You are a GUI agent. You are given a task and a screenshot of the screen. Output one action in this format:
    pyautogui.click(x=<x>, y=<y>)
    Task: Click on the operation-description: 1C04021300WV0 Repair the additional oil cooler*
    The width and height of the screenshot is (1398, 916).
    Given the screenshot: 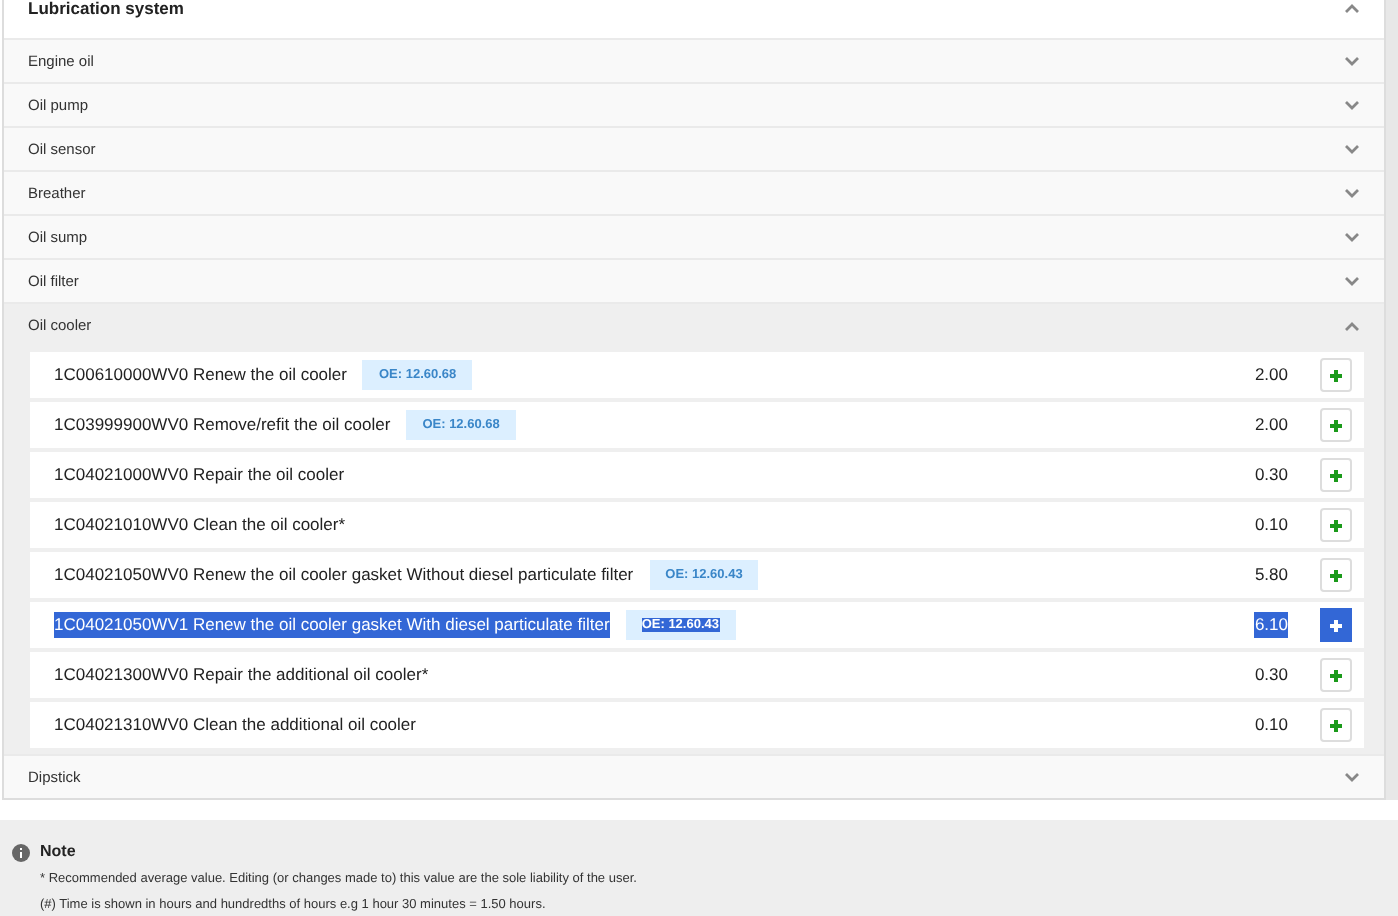 What is the action you would take?
    pyautogui.click(x=241, y=675)
    